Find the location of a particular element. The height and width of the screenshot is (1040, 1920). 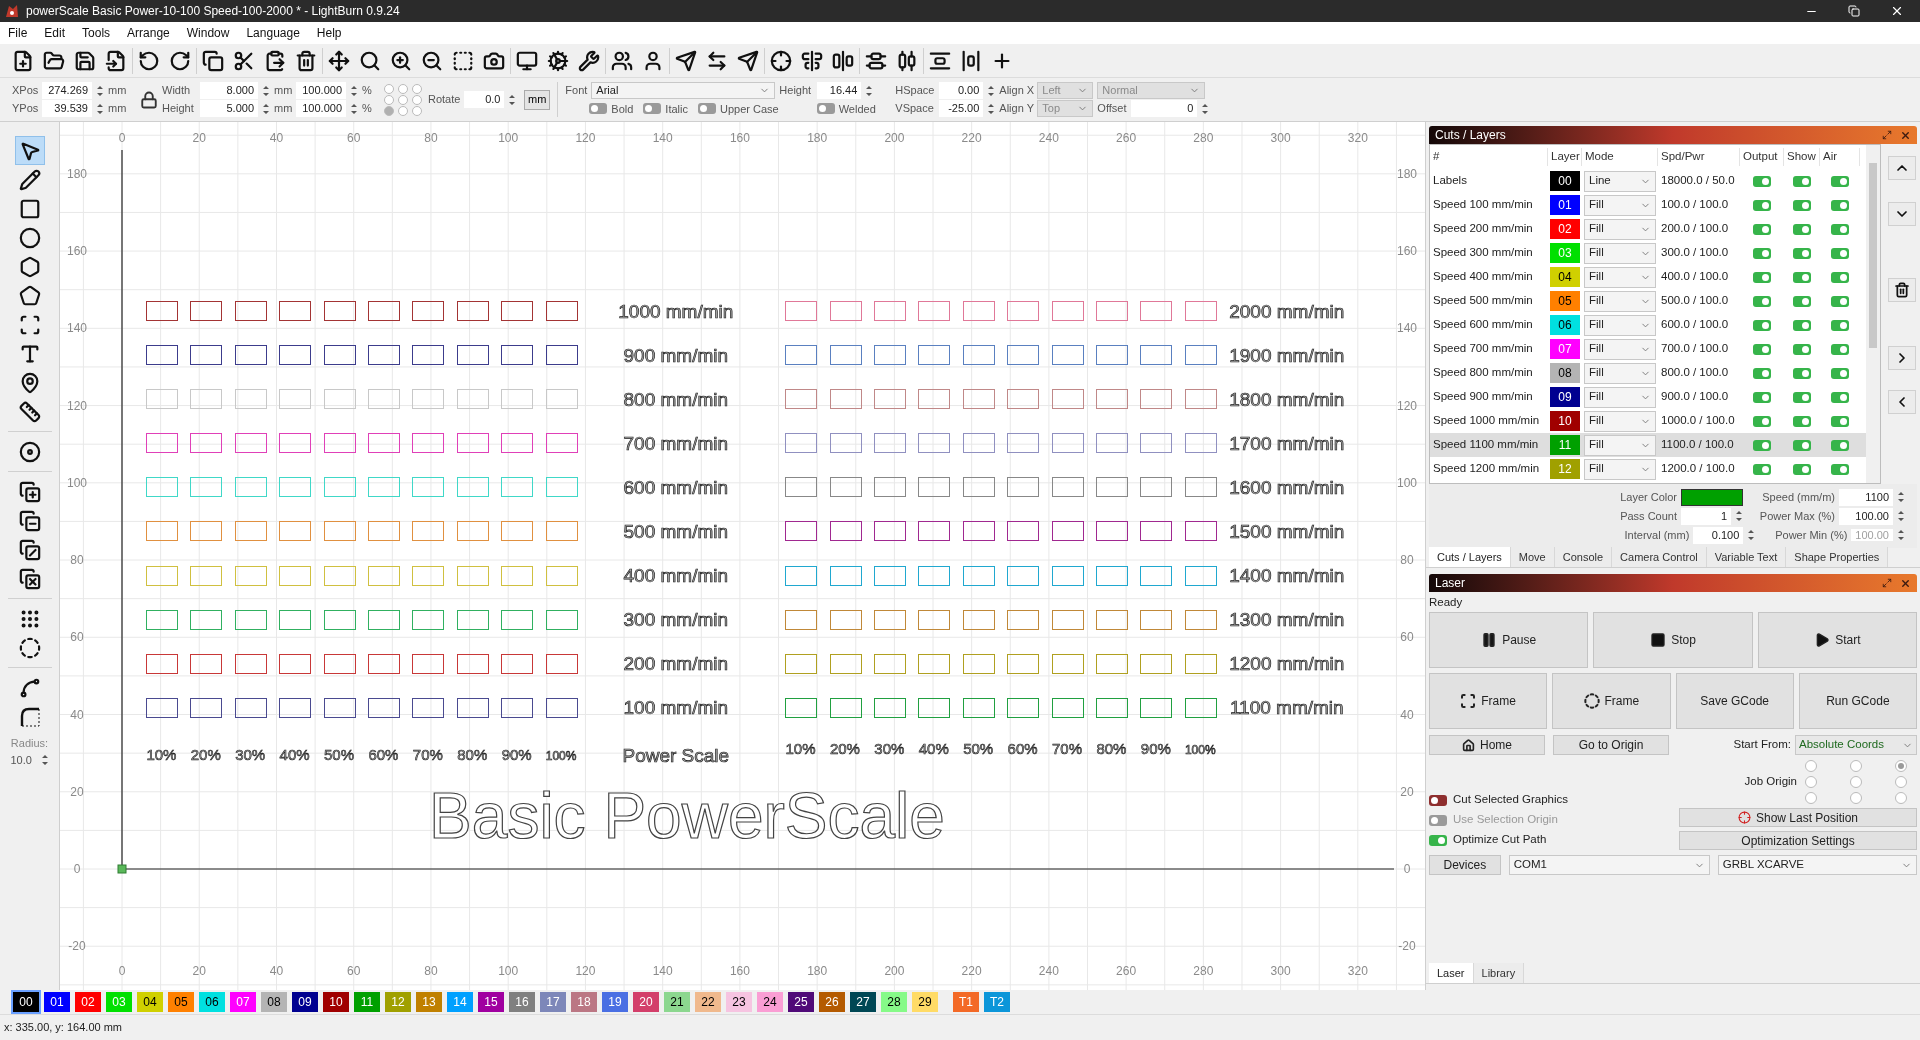

palette-swatch: 25 is located at coordinates (801, 1002).